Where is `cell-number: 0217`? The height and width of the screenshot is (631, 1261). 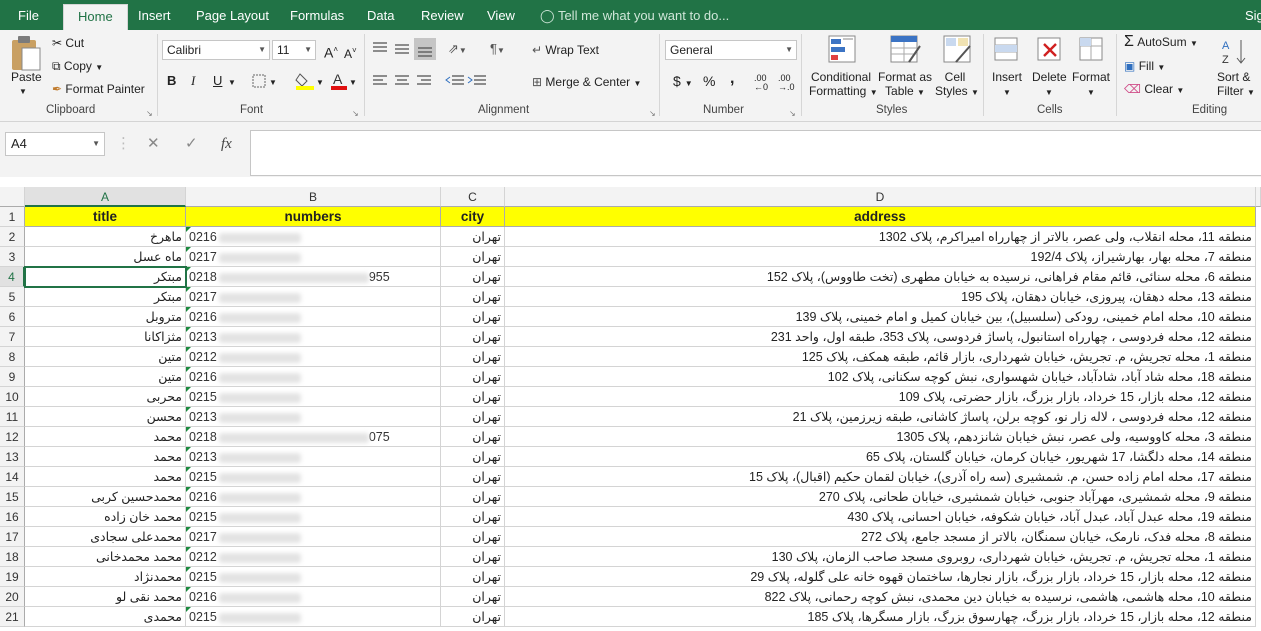 cell-number: 0217 is located at coordinates (313, 257).